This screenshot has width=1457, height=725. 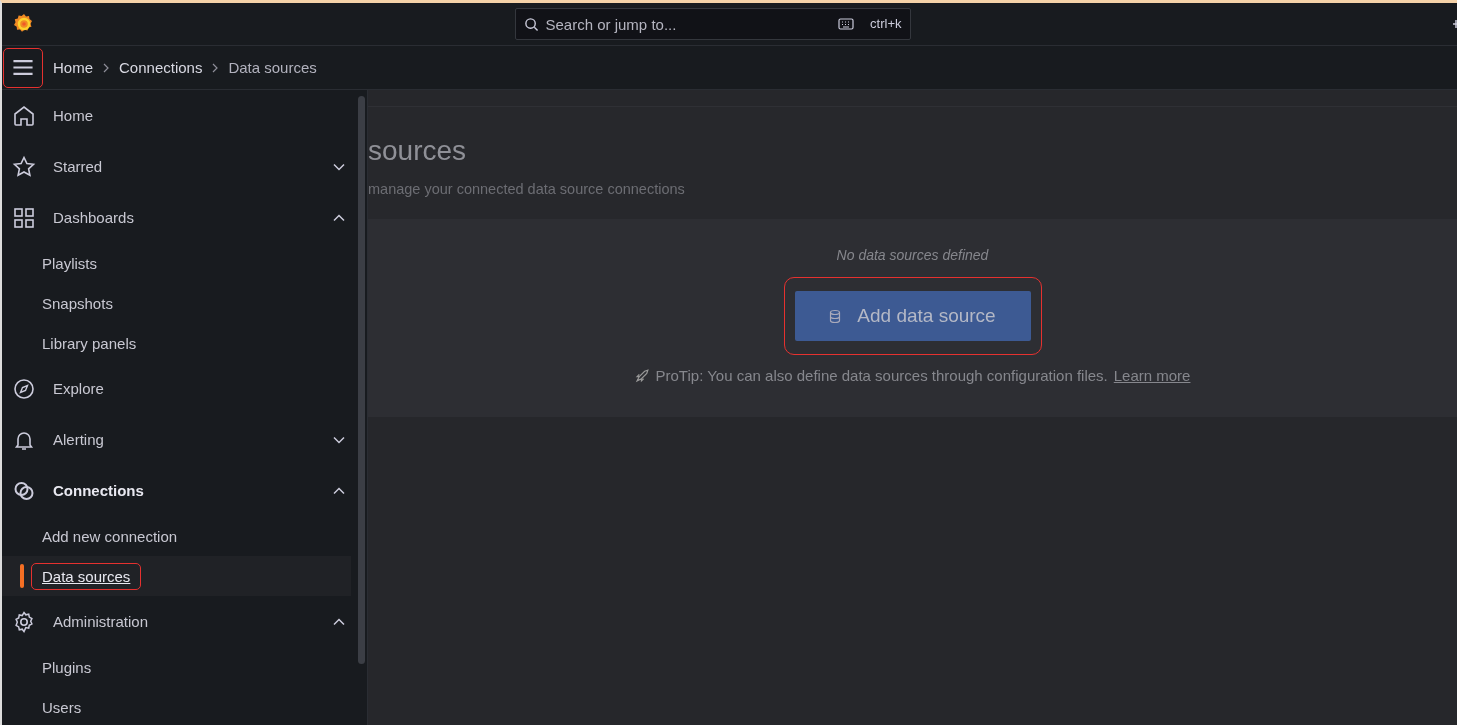 What do you see at coordinates (67, 667) in the screenshot?
I see `nav-subitem: Plugins` at bounding box center [67, 667].